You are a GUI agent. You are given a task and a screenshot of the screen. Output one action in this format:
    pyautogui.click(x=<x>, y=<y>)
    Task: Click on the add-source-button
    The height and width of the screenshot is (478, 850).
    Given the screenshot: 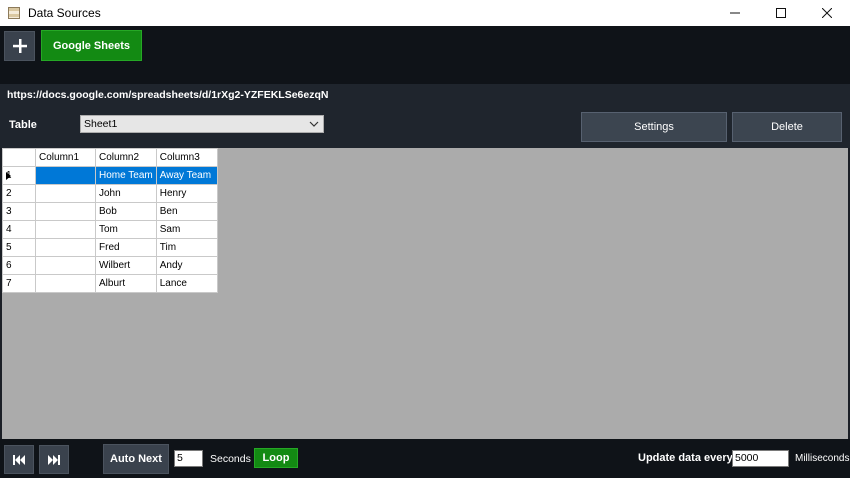 What is the action you would take?
    pyautogui.click(x=19, y=46)
    